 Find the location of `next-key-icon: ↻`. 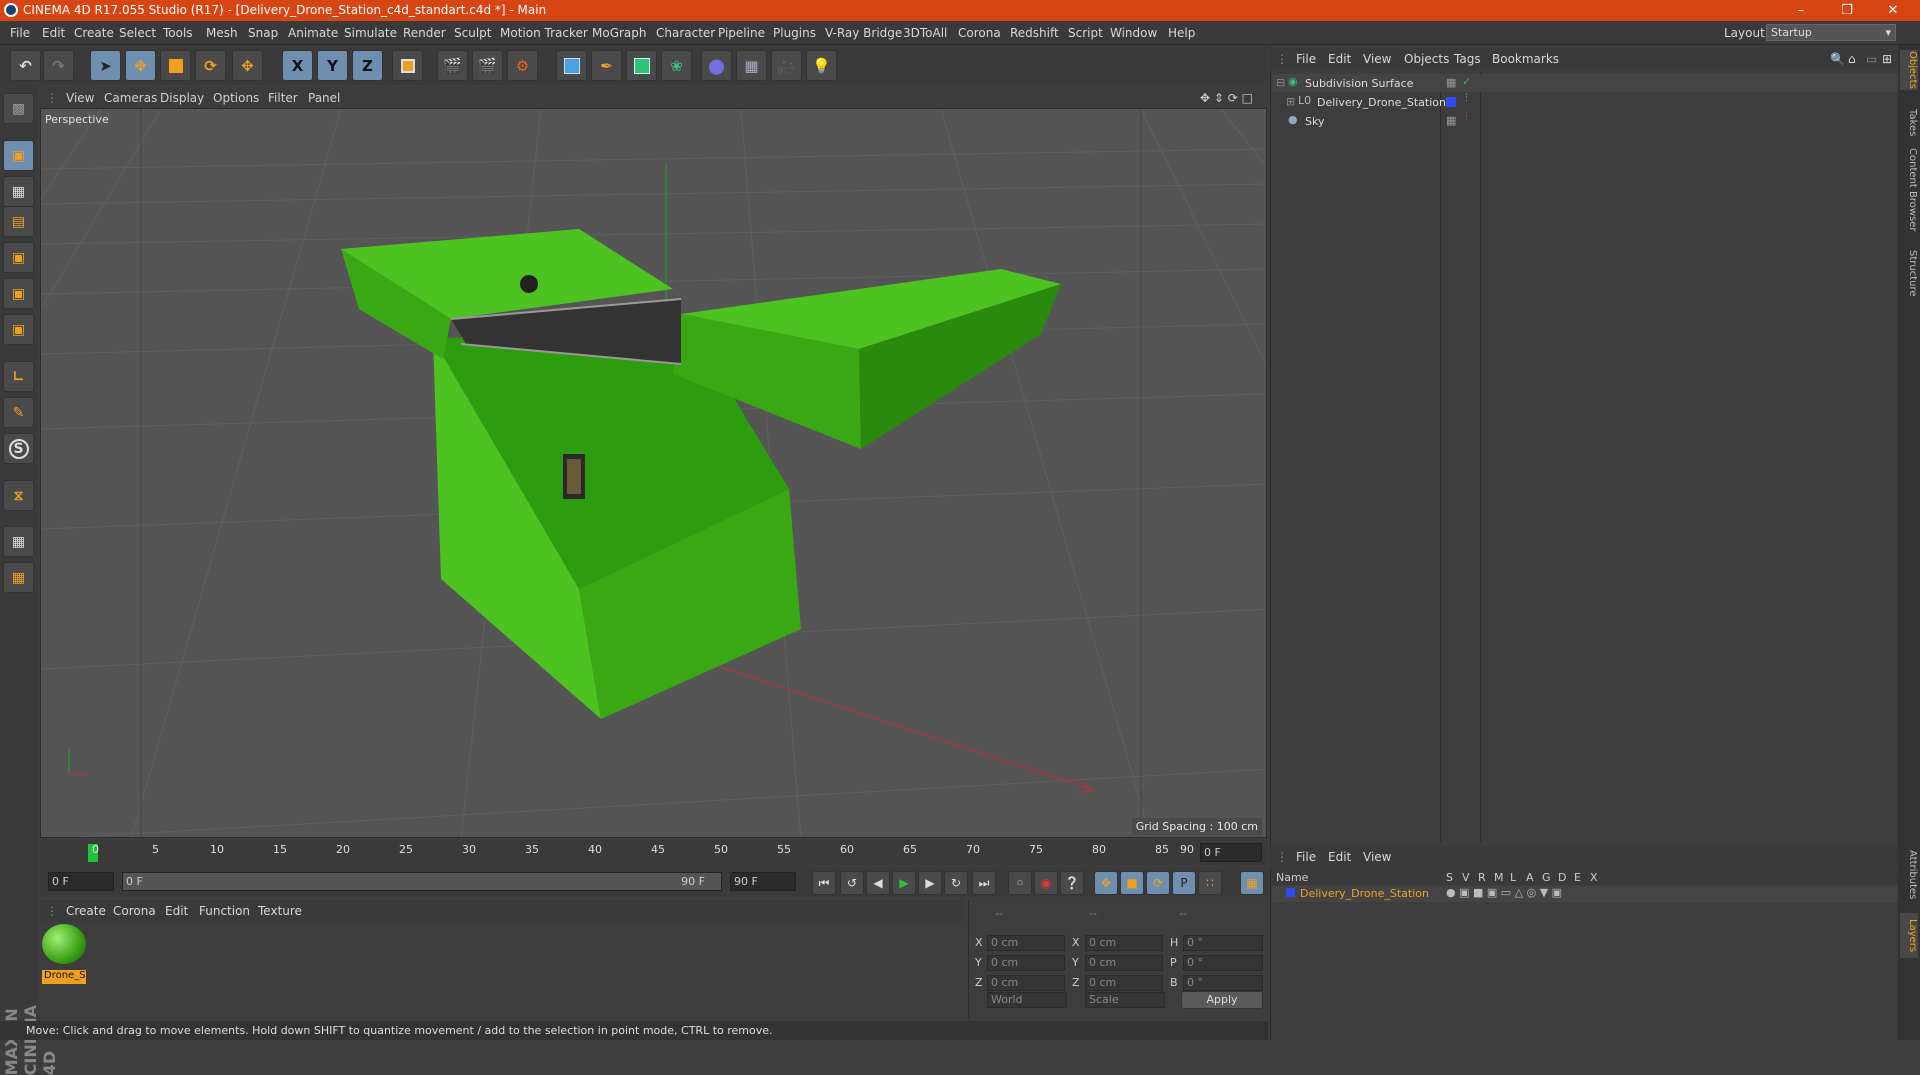

next-key-icon: ↻ is located at coordinates (956, 883).